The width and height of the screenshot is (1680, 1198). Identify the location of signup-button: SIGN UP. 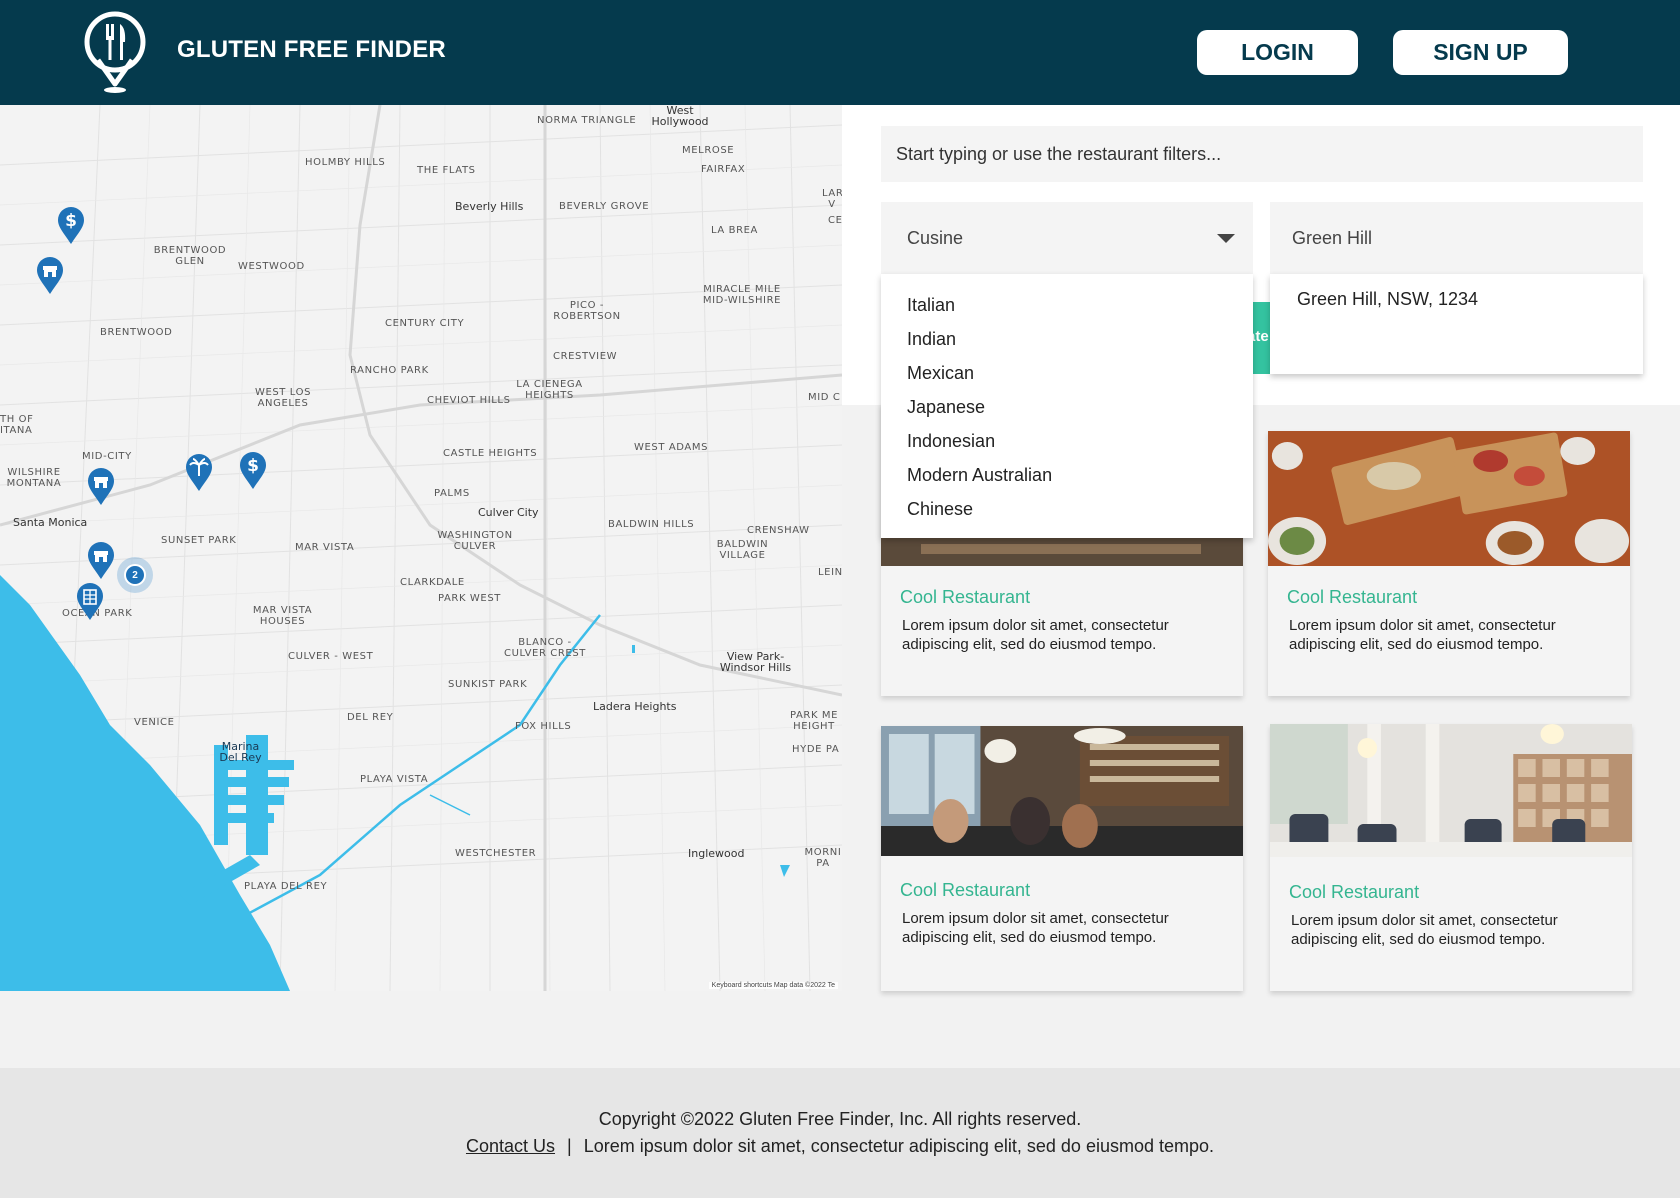
(1480, 52).